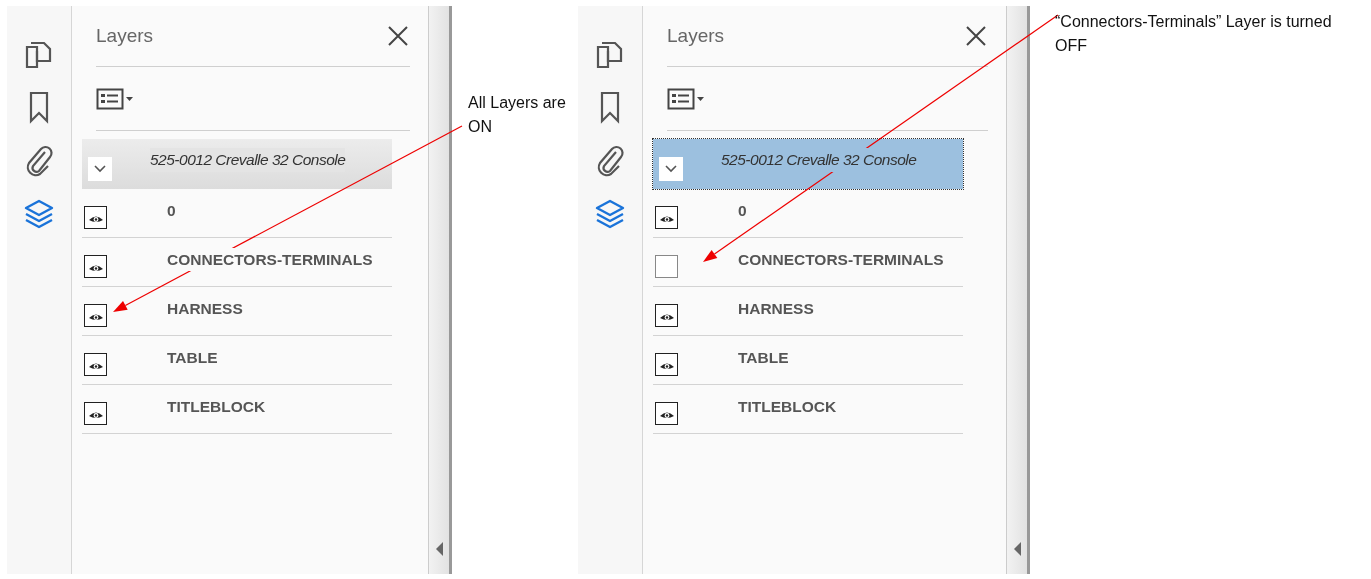 This screenshot has height=579, width=1371. Describe the element at coordinates (819, 160) in the screenshot. I see `layer-group-label: 525-0012 Crevalle 32 Console` at that location.